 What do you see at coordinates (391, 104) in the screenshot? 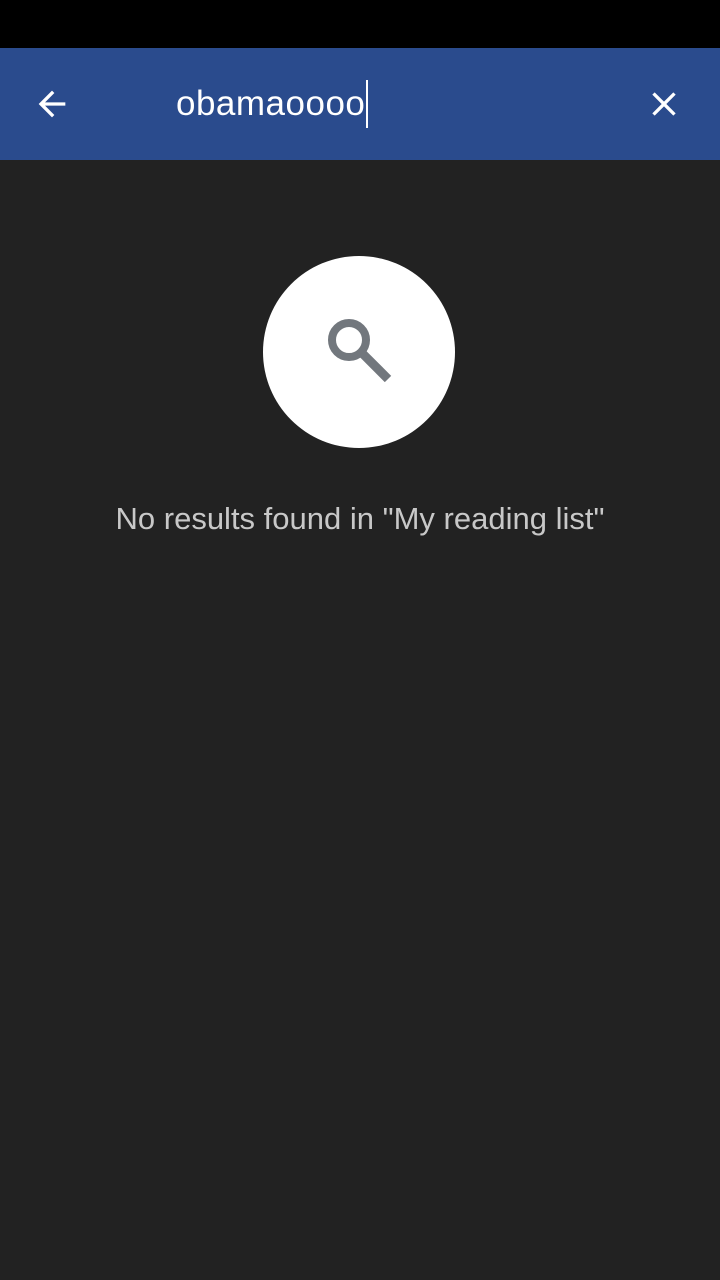
I see `search-input: obamaoooo` at bounding box center [391, 104].